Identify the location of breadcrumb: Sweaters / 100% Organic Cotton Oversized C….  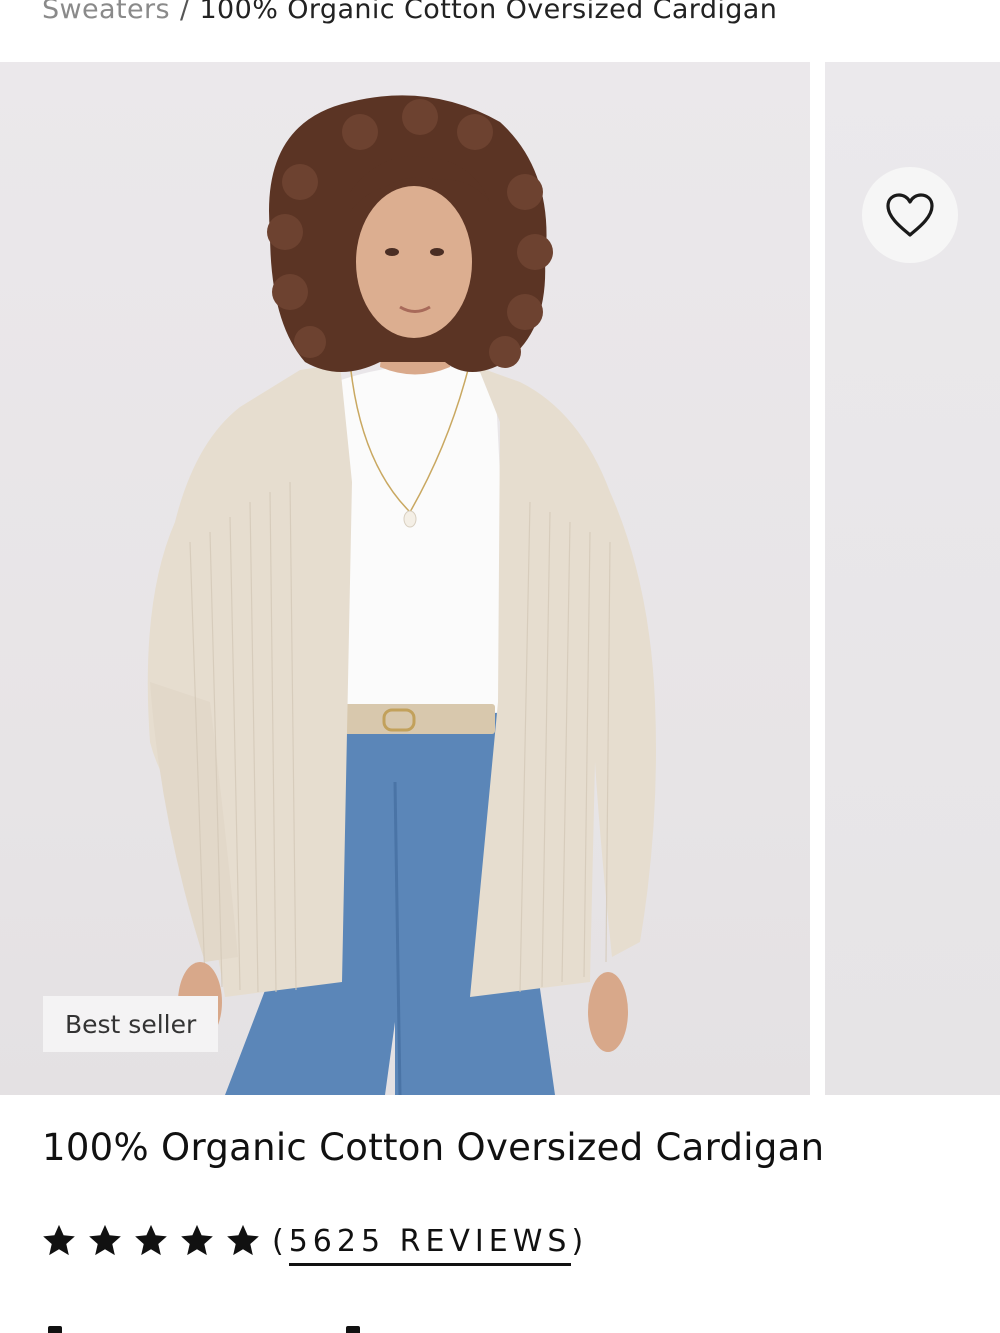
(409, 17).